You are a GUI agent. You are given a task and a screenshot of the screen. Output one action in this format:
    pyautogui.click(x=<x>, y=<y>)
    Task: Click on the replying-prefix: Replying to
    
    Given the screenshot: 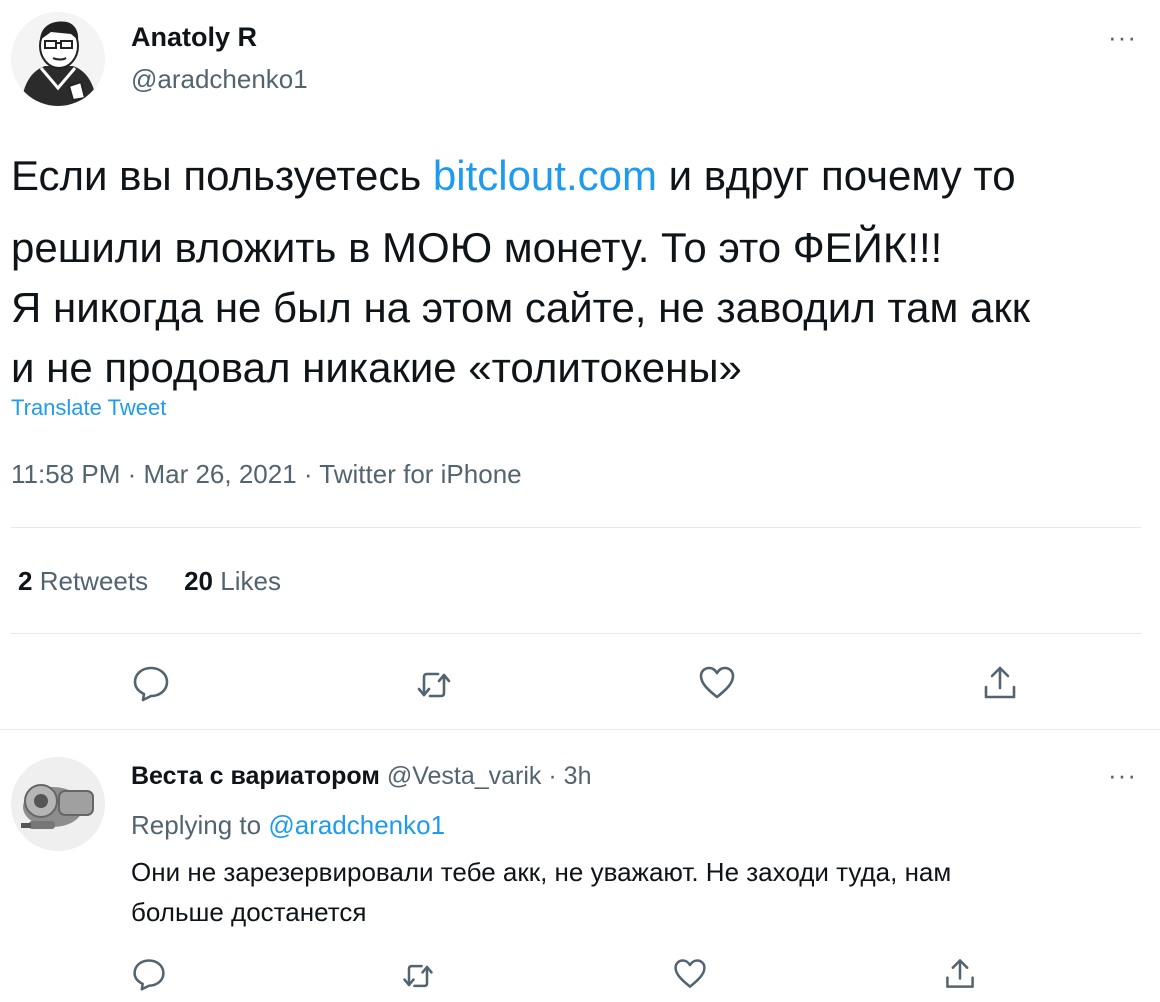 What is the action you would take?
    pyautogui.click(x=196, y=825)
    